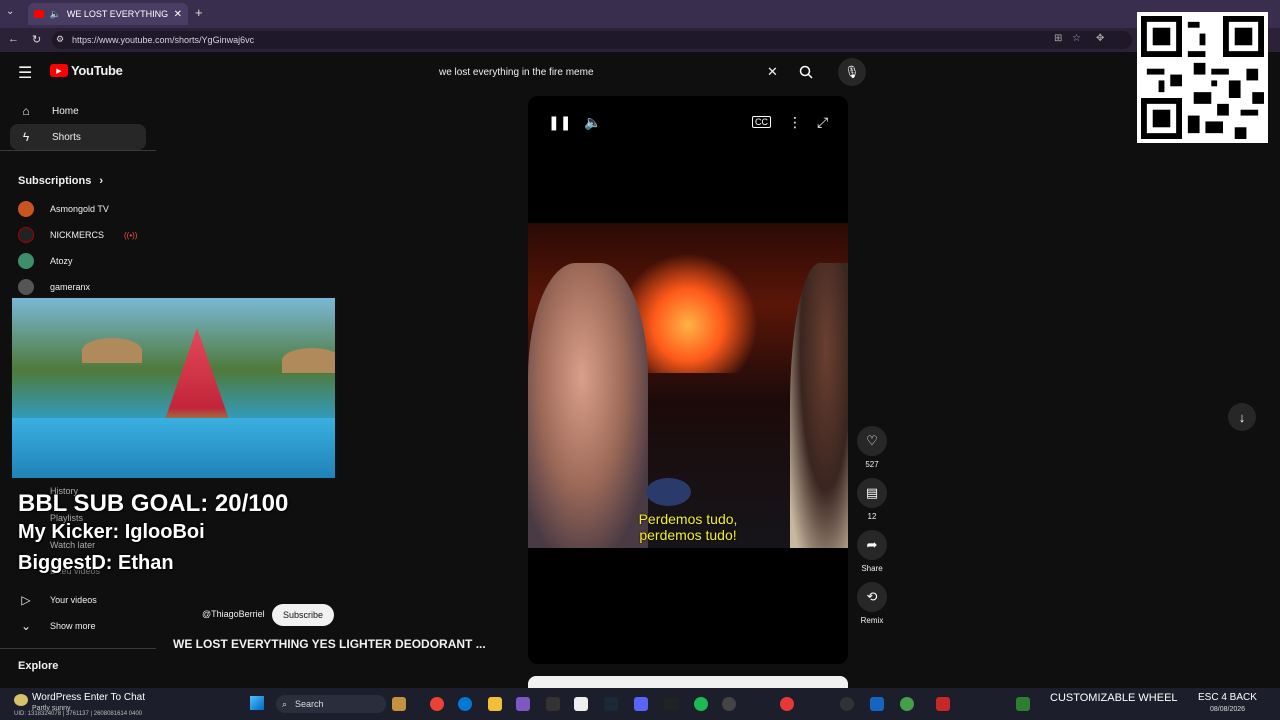 This screenshot has width=1280, height=720. I want to click on remix-action: ⟲ Remix, so click(872, 603).